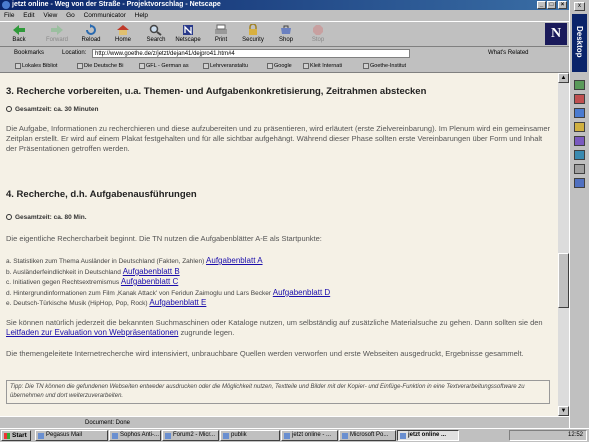  Describe the element at coordinates (286, 29) in the screenshot. I see `shop-icon` at that location.